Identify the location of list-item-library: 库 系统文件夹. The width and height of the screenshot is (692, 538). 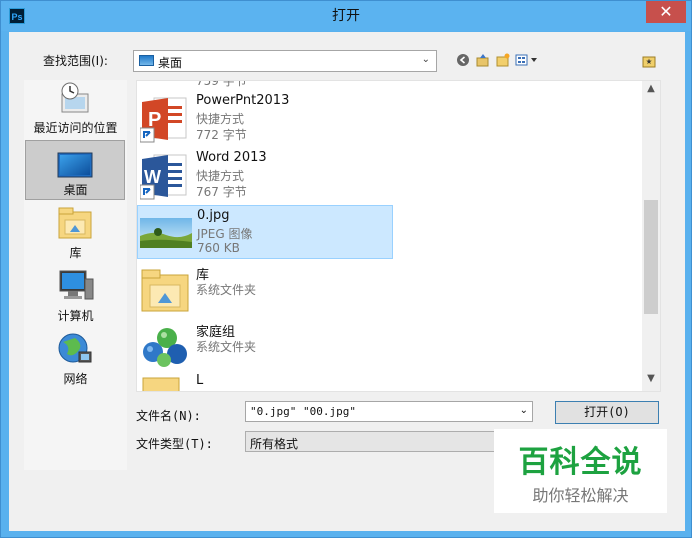
(287, 289).